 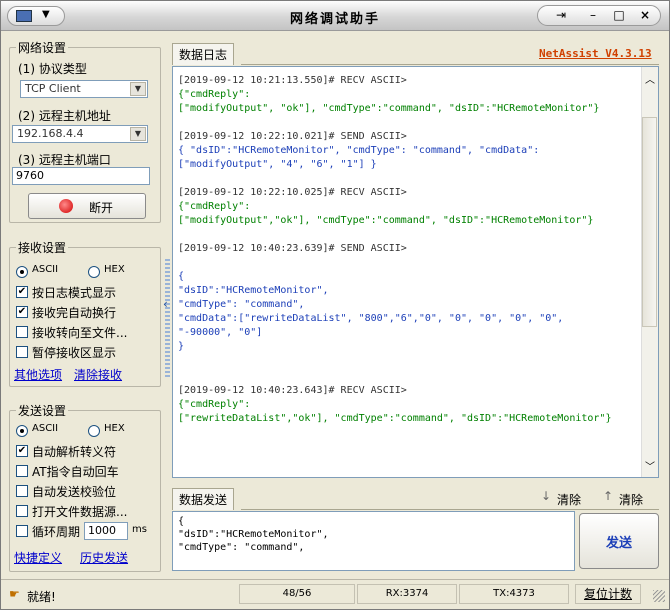 What do you see at coordinates (292, 390) in the screenshot?
I see `log-line: [2019-09-12 10:40:23.643]# RECV ASCII>` at bounding box center [292, 390].